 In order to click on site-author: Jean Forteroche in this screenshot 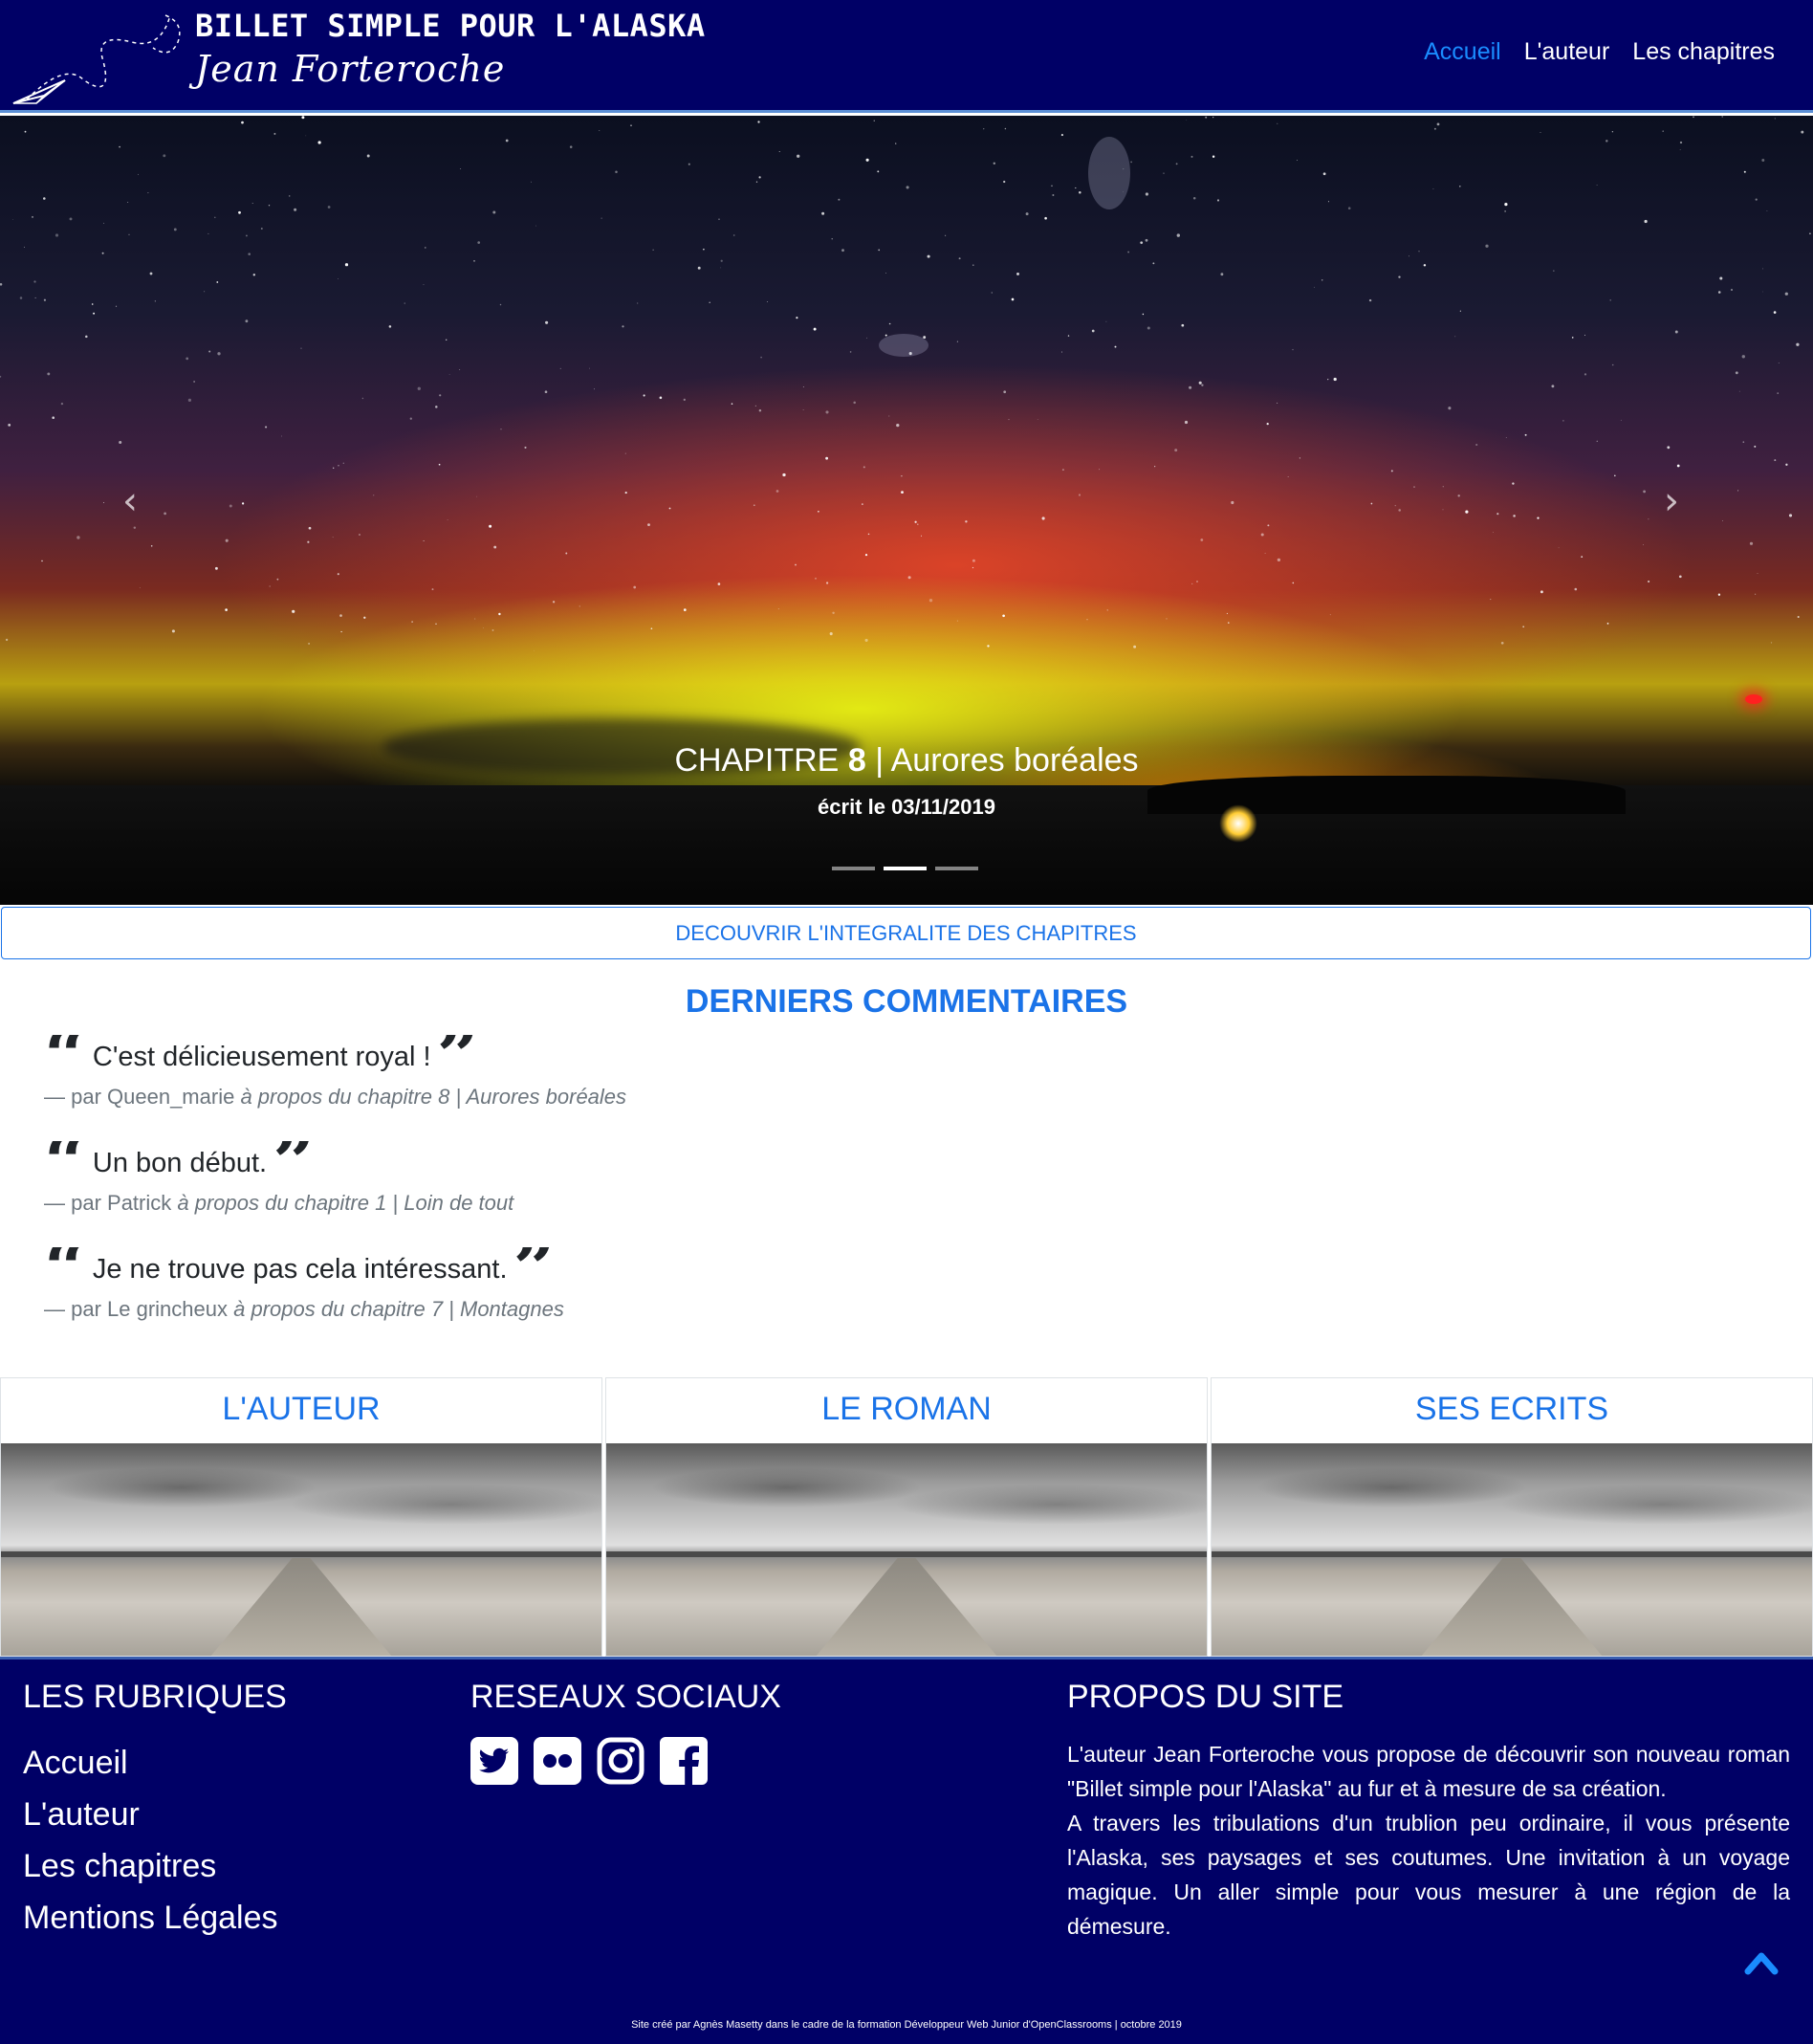, I will do `click(351, 69)`.